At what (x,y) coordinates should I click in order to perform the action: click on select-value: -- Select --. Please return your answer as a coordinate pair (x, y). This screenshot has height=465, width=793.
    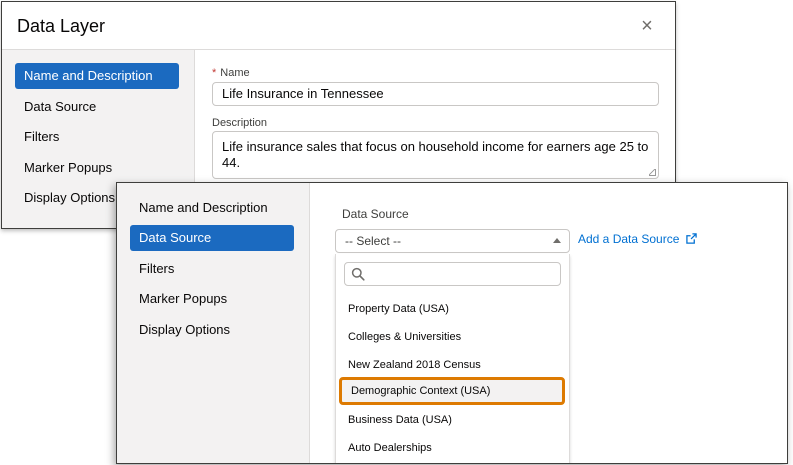
    Looking at the image, I should click on (373, 241).